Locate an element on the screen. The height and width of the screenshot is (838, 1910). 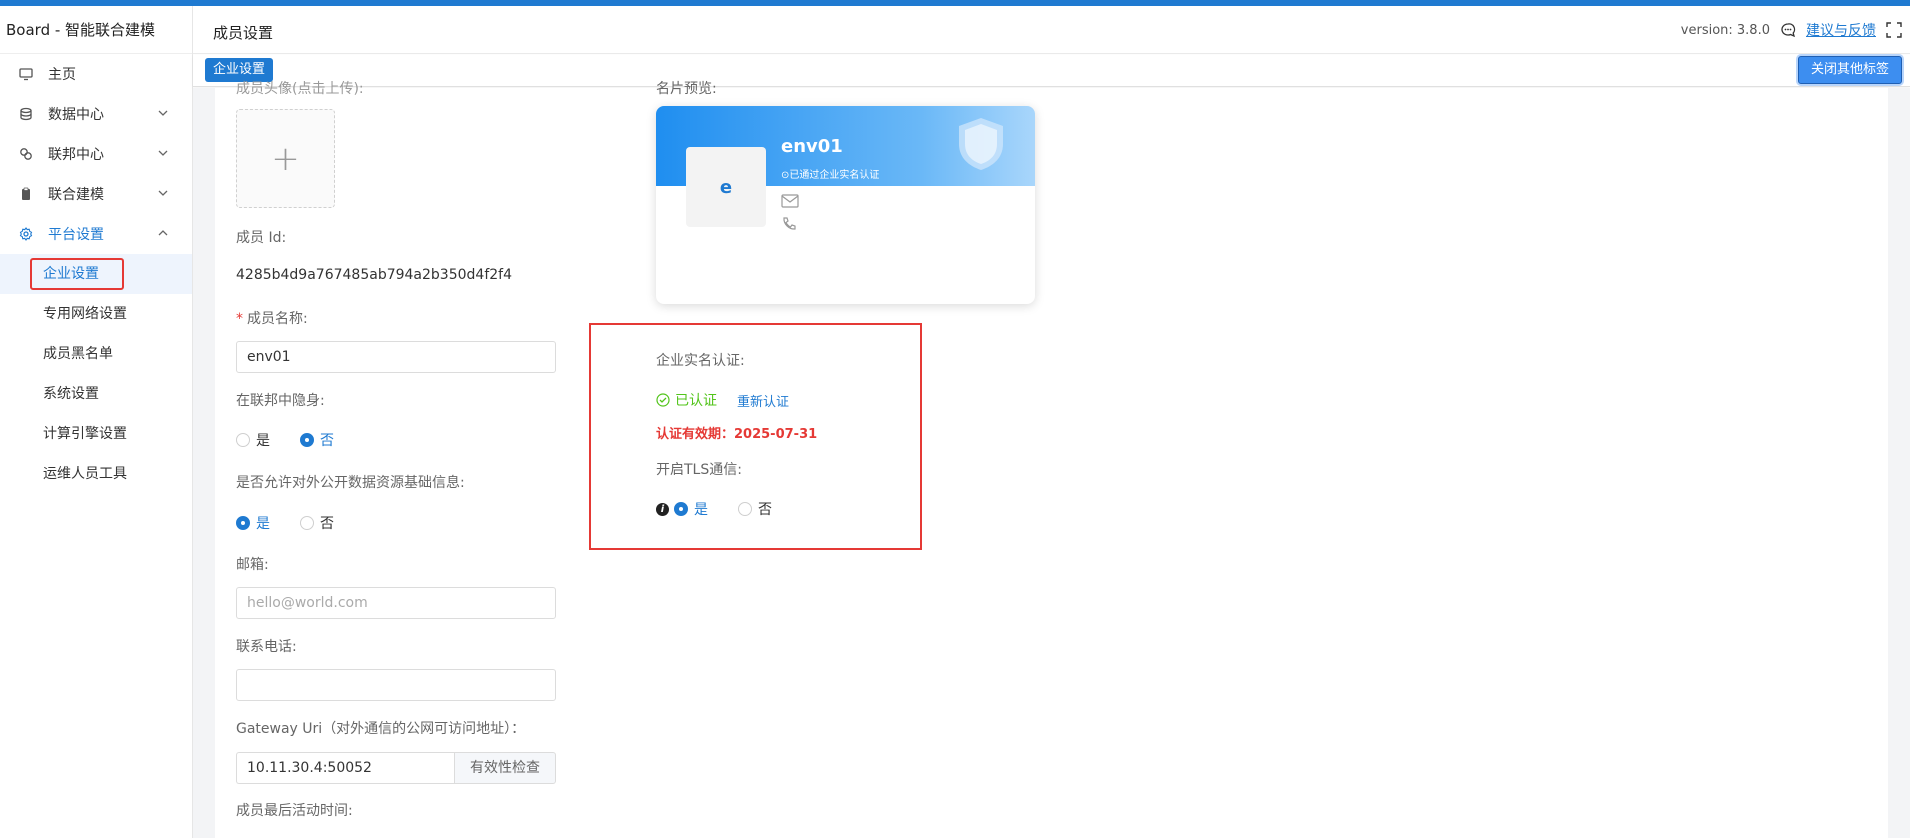
hidden-radio-group: 是 否 is located at coordinates (300, 440).